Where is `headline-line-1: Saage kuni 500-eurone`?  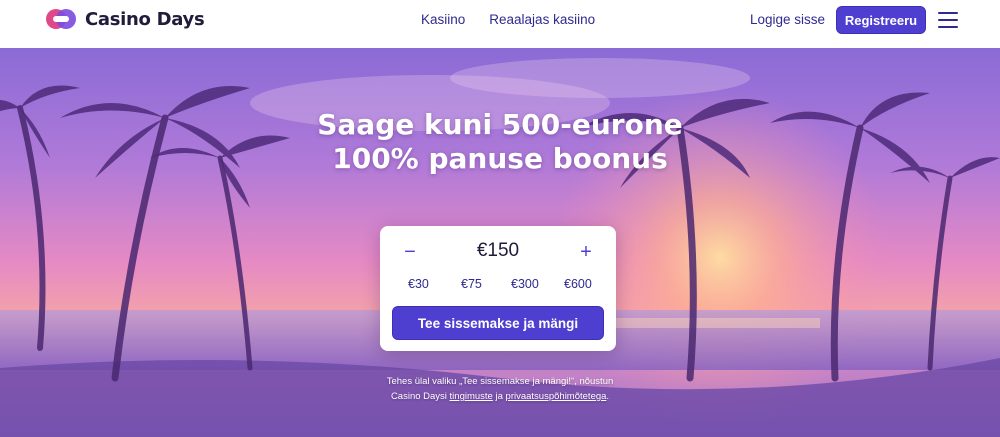 headline-line-1: Saage kuni 500-eurone is located at coordinates (500, 124).